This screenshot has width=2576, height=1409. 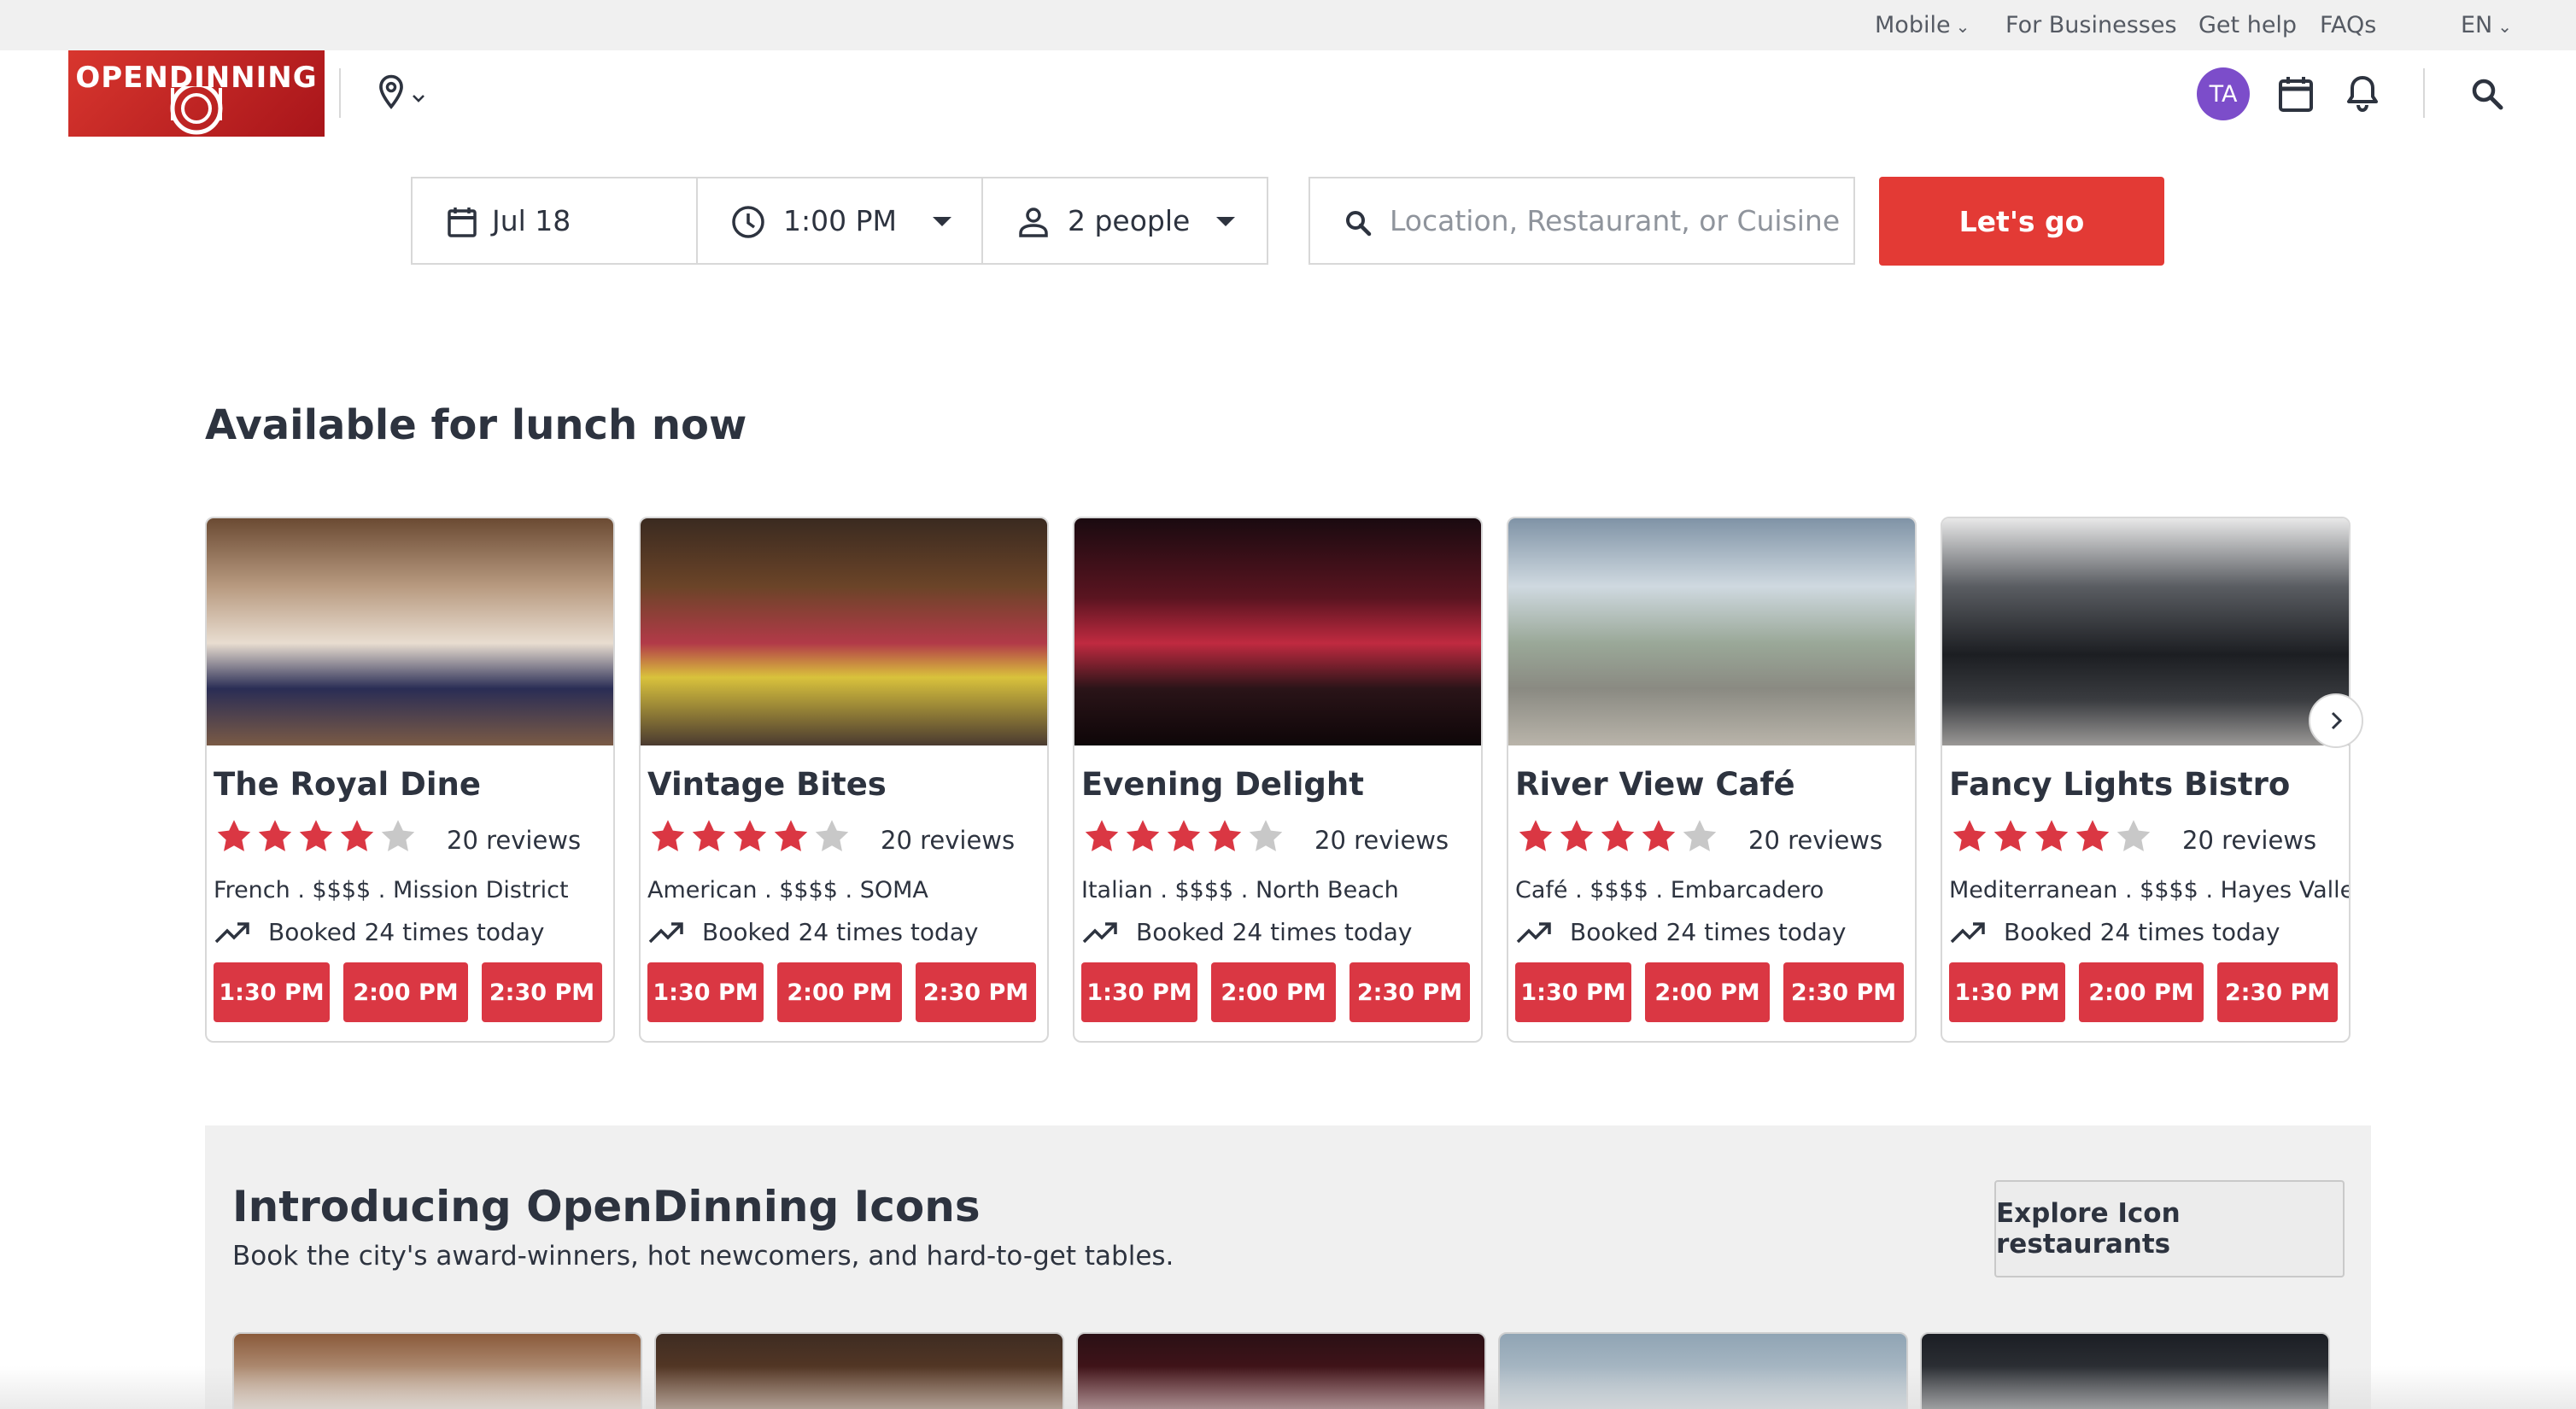 What do you see at coordinates (1222, 784) in the screenshot?
I see `restaurant-name: Evening Delight` at bounding box center [1222, 784].